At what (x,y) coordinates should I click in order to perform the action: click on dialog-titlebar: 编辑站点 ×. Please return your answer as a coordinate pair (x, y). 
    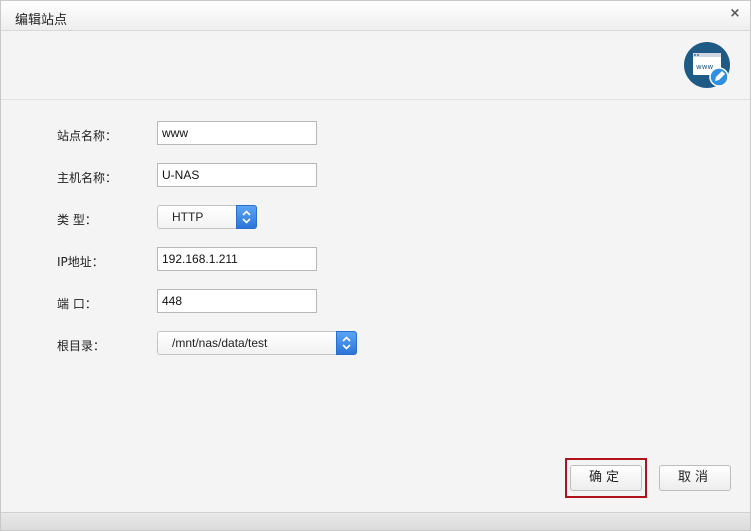
    Looking at the image, I should click on (375, 16).